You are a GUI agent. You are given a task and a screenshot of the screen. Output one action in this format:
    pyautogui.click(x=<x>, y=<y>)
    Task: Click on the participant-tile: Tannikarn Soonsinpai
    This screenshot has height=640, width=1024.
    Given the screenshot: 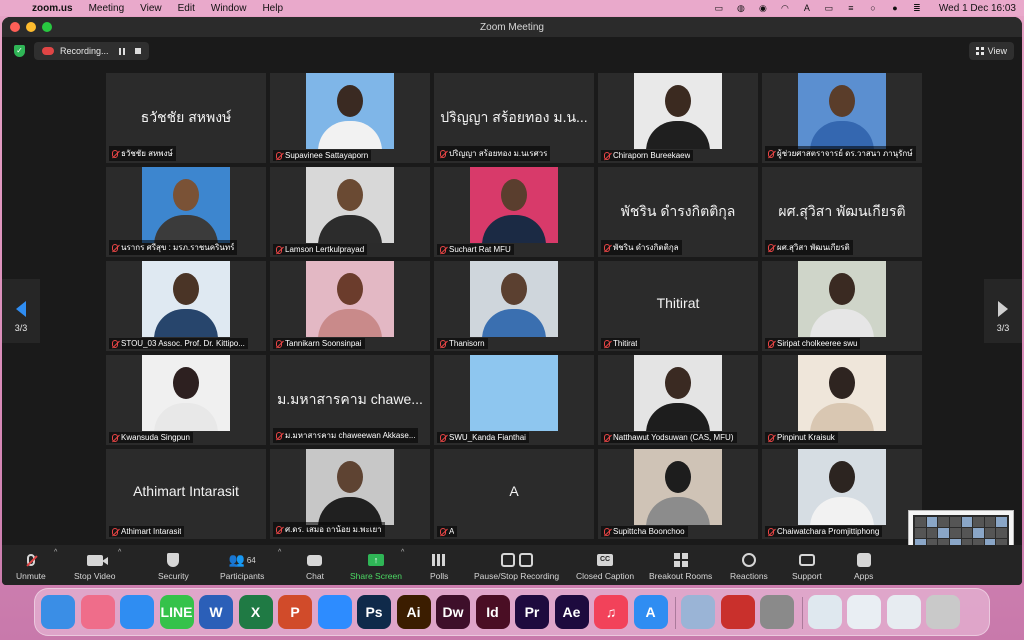 What is the action you would take?
    pyautogui.click(x=350, y=306)
    